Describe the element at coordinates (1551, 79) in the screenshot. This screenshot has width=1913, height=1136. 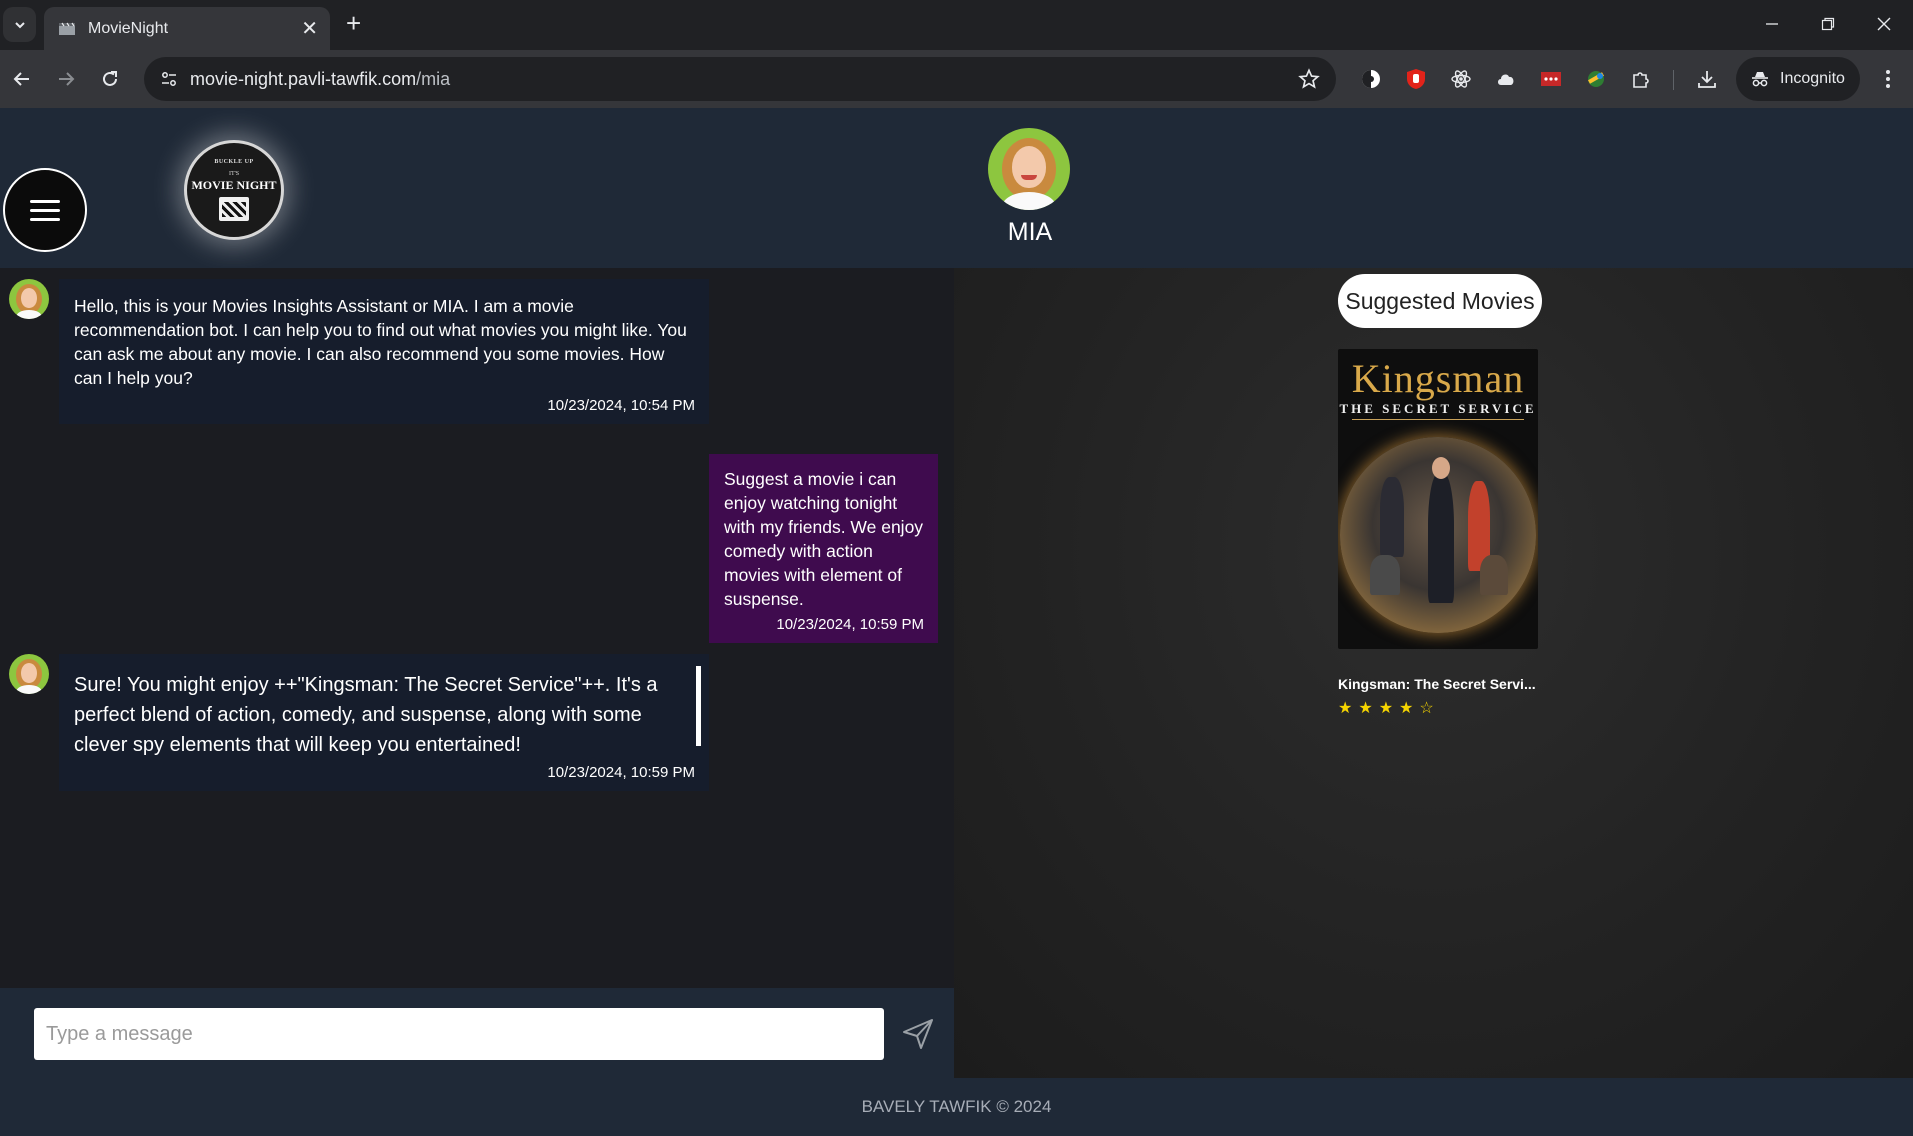
I see `dots-extension-icon` at that location.